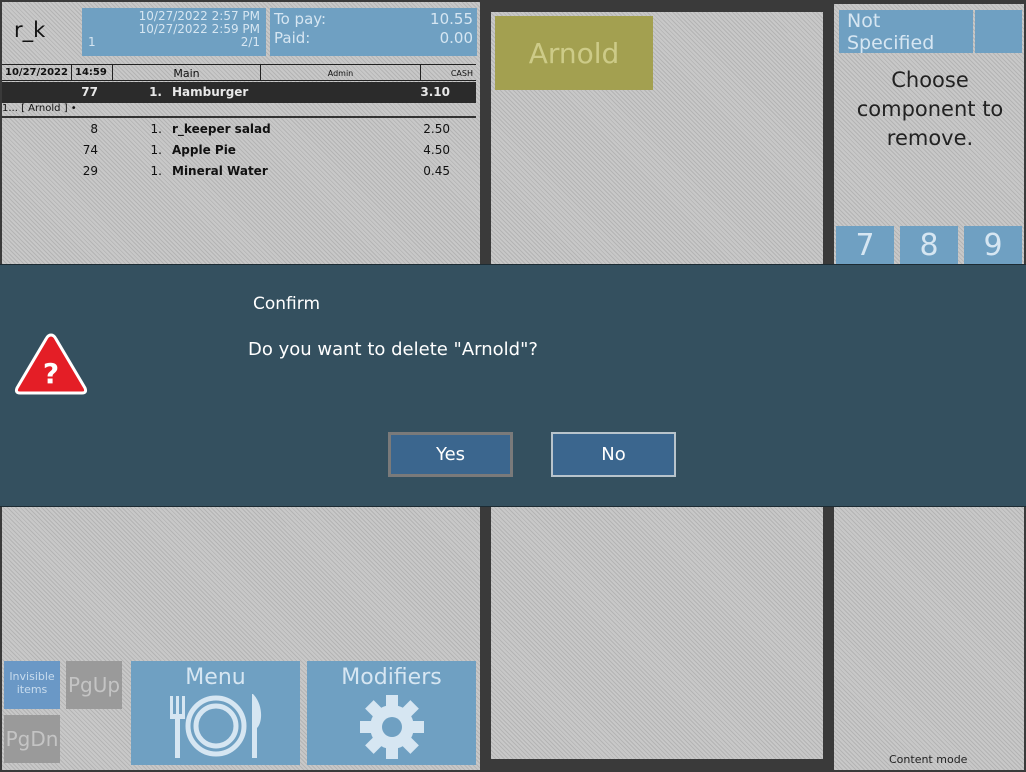 The image size is (1026, 772). I want to click on order-item: 29 1. Mineral Water 0.45, so click(239, 171).